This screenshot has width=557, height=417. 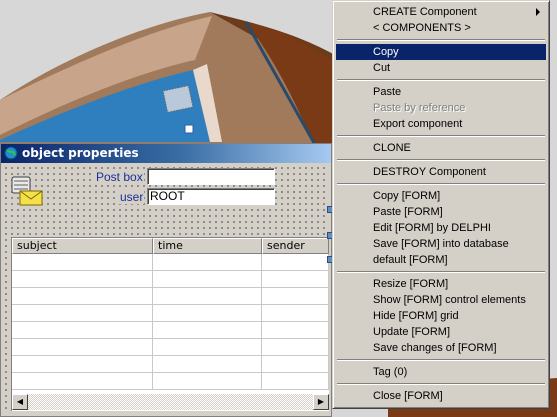 I want to click on window-title: object properties, so click(x=80, y=153).